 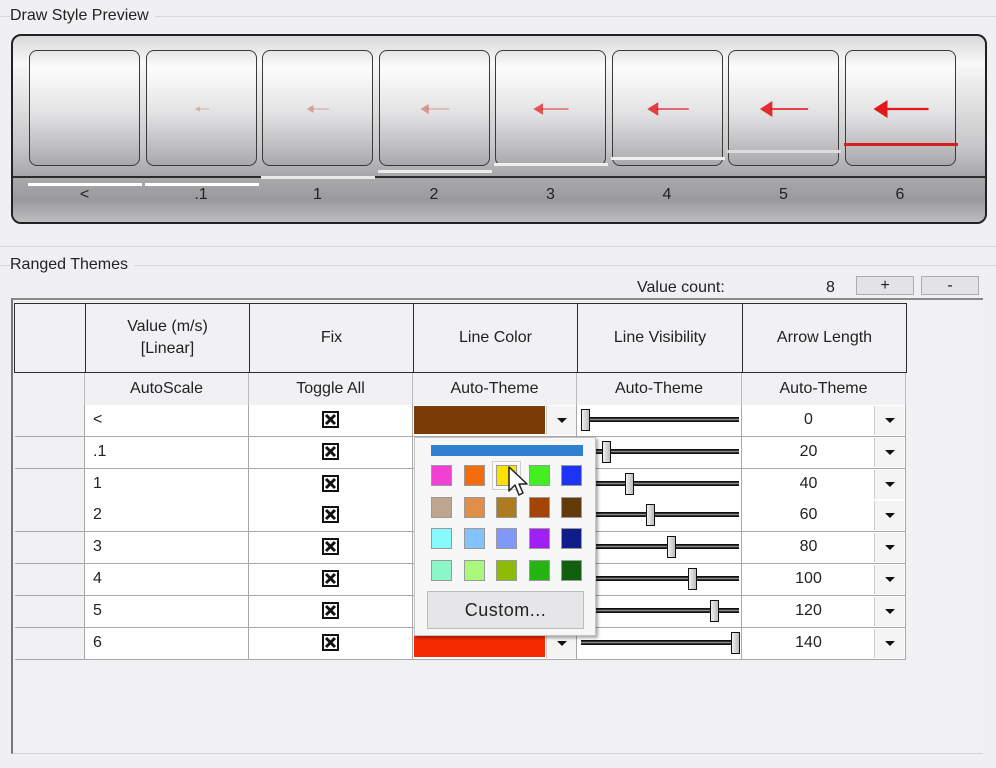 What do you see at coordinates (167, 338) in the screenshot?
I see `header-value: Value (m/s) [Linear]` at bounding box center [167, 338].